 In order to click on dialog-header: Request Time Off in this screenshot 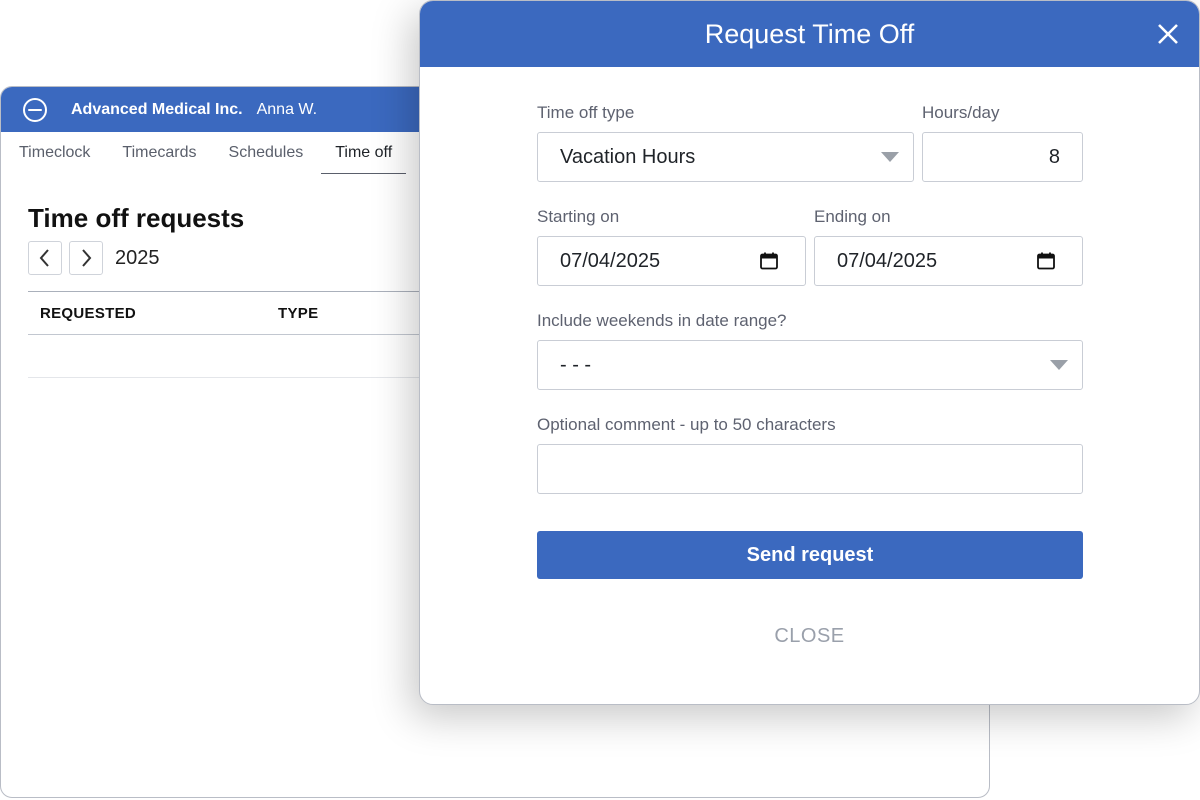, I will do `click(809, 34)`.